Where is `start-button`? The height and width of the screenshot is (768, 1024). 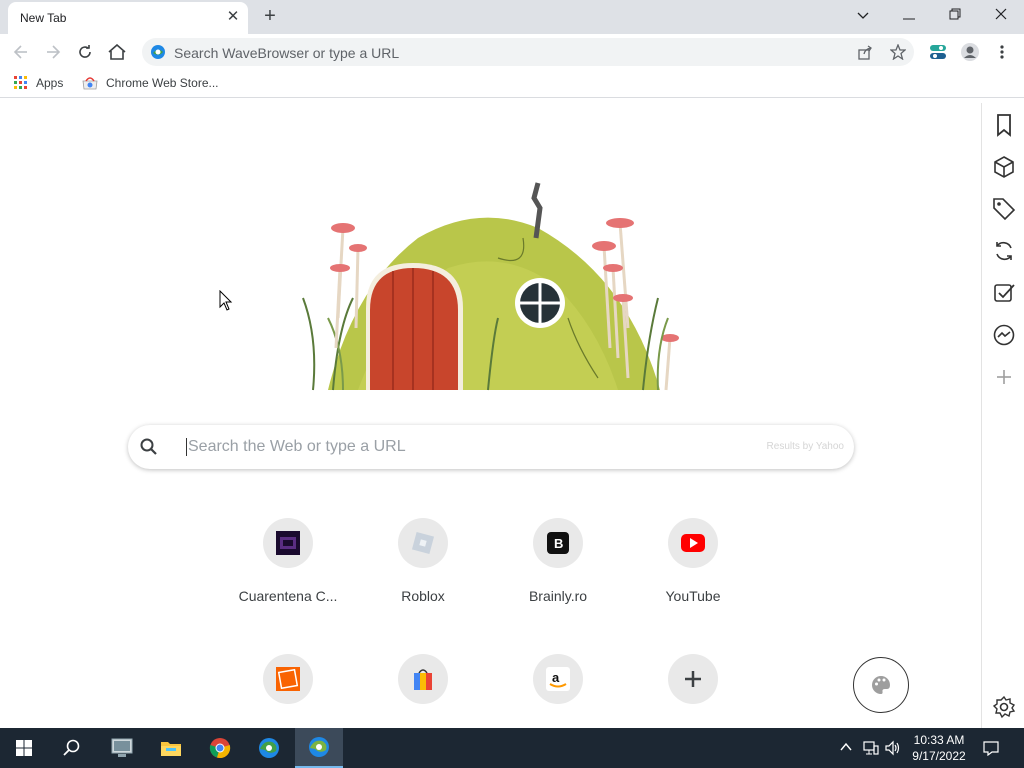
start-button is located at coordinates (24, 748).